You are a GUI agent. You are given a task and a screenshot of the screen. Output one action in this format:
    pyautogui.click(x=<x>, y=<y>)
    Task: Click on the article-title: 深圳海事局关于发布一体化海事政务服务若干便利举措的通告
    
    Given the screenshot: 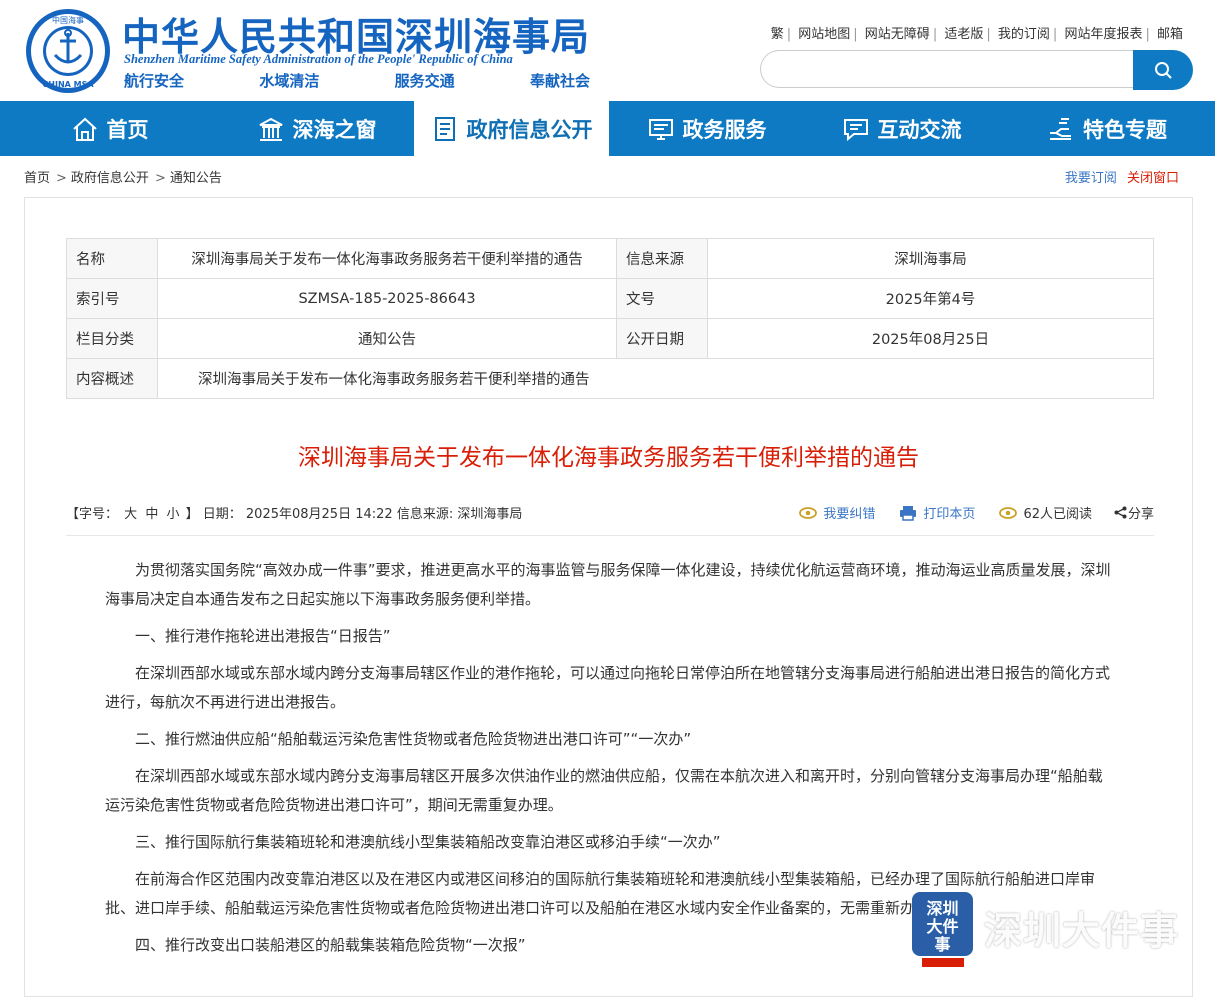 What is the action you would take?
    pyautogui.click(x=608, y=458)
    